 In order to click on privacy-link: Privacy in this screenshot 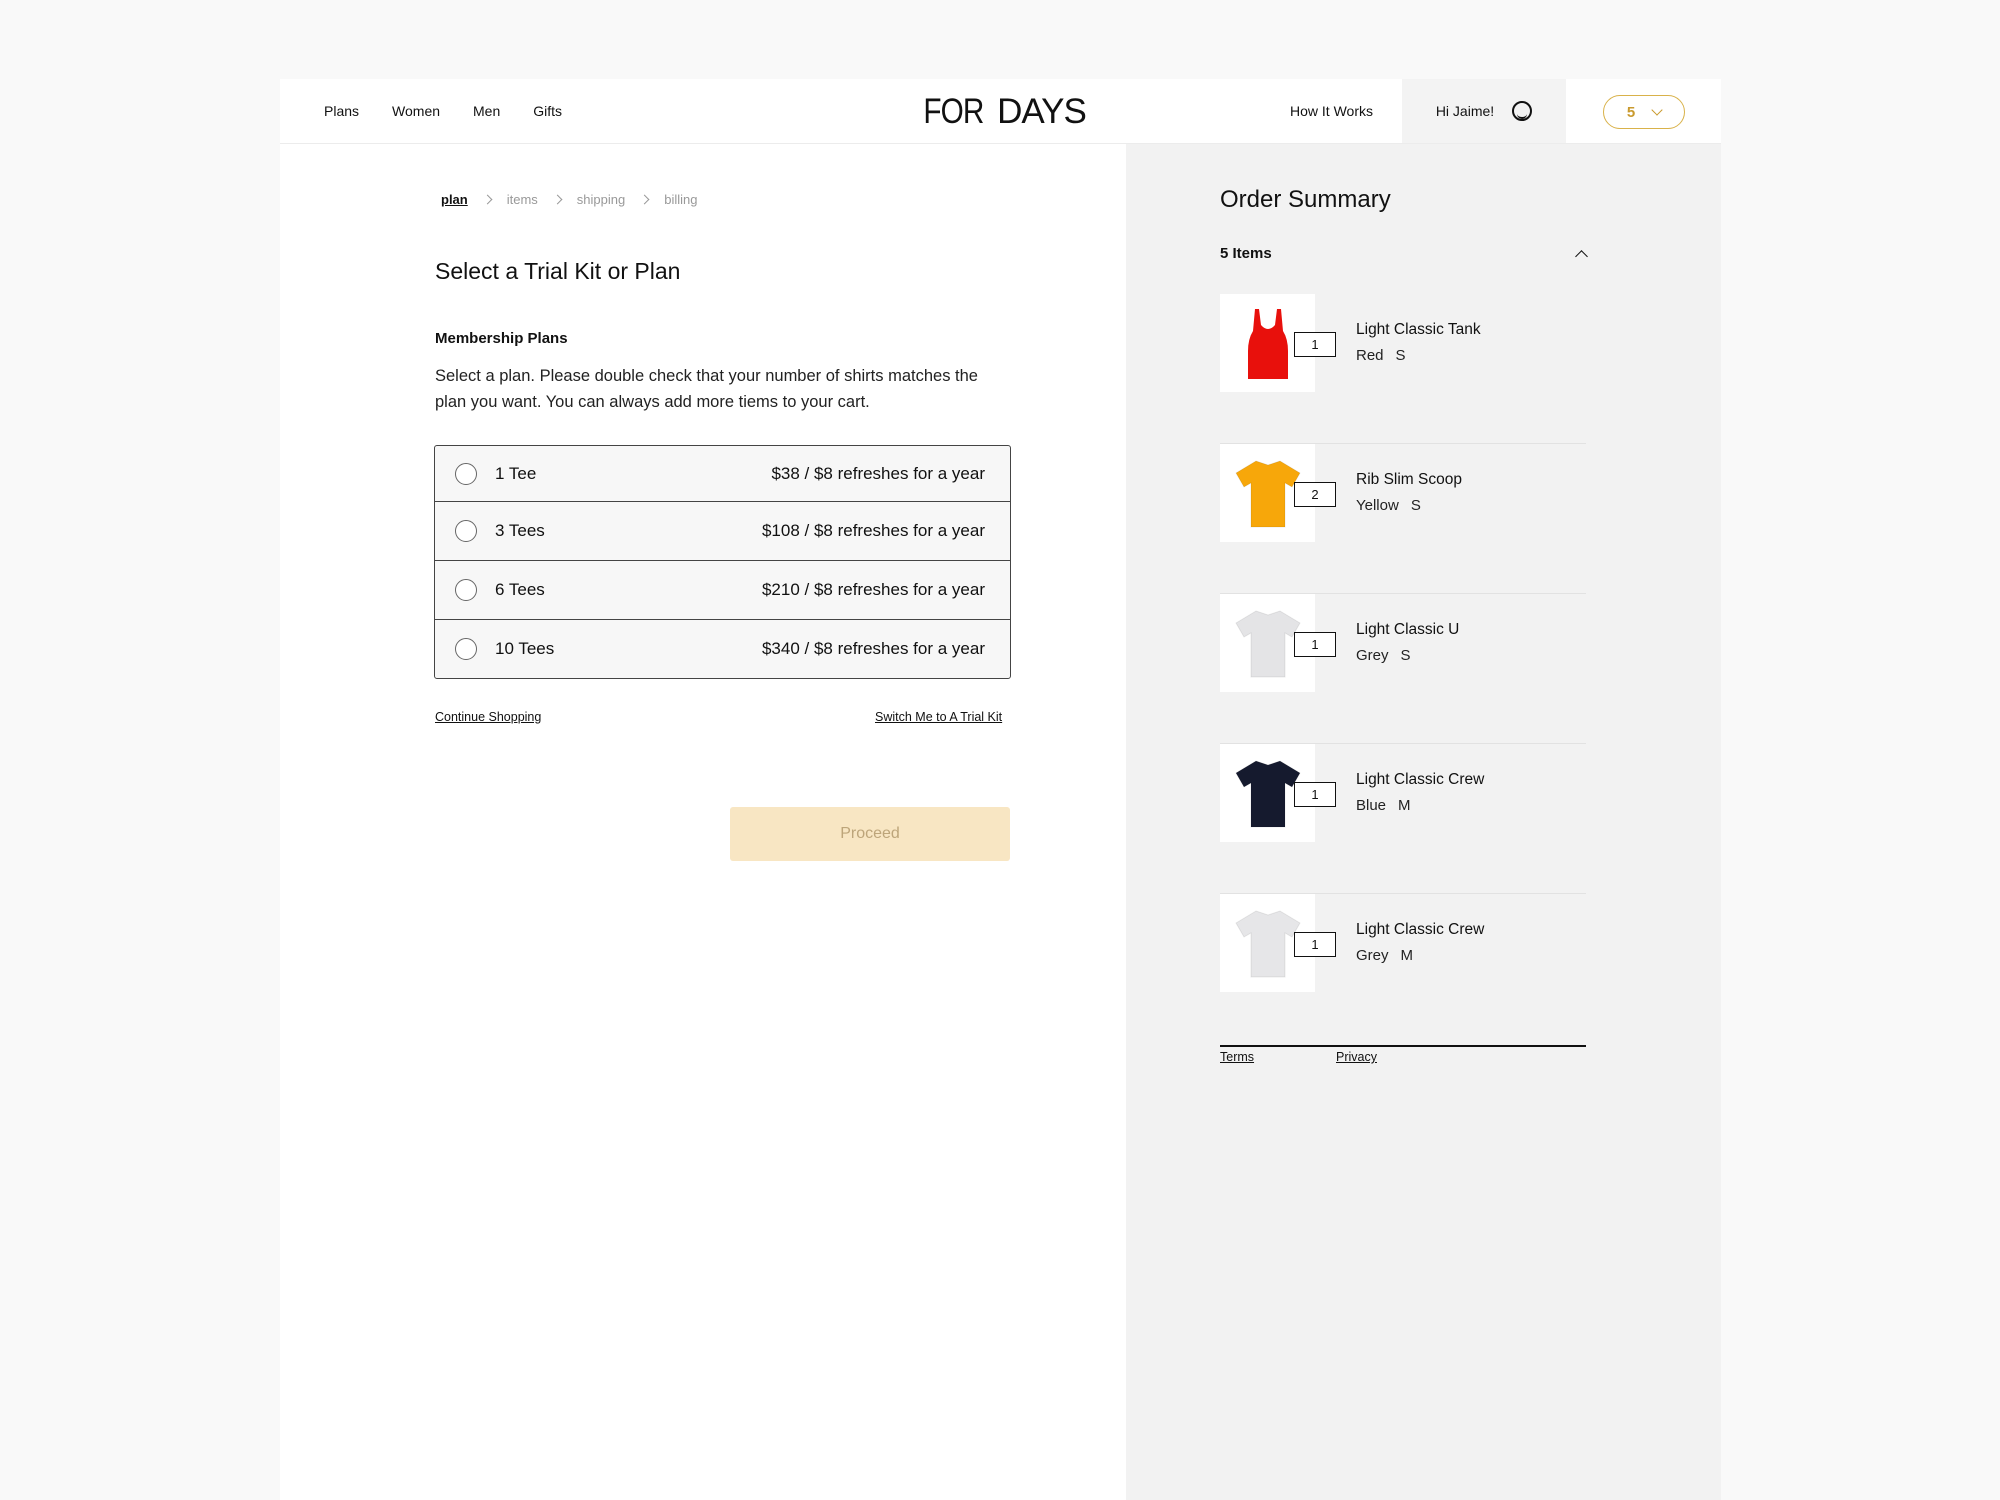, I will do `click(1356, 1057)`.